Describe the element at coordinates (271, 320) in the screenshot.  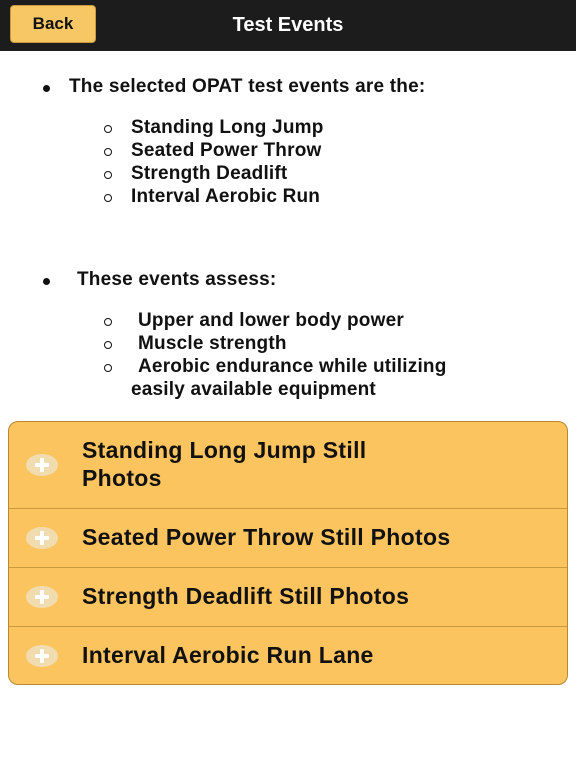
I see `assess-item: Upper and lower body power` at that location.